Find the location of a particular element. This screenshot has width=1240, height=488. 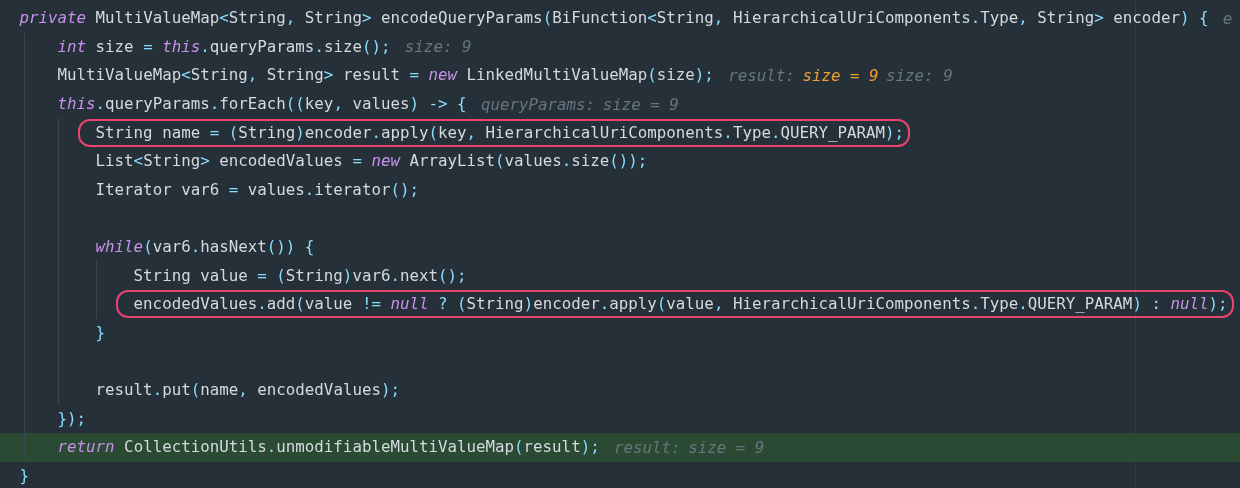

code-line: this.queryParams.forEach((key, values) -> { is located at coordinates (262, 104).